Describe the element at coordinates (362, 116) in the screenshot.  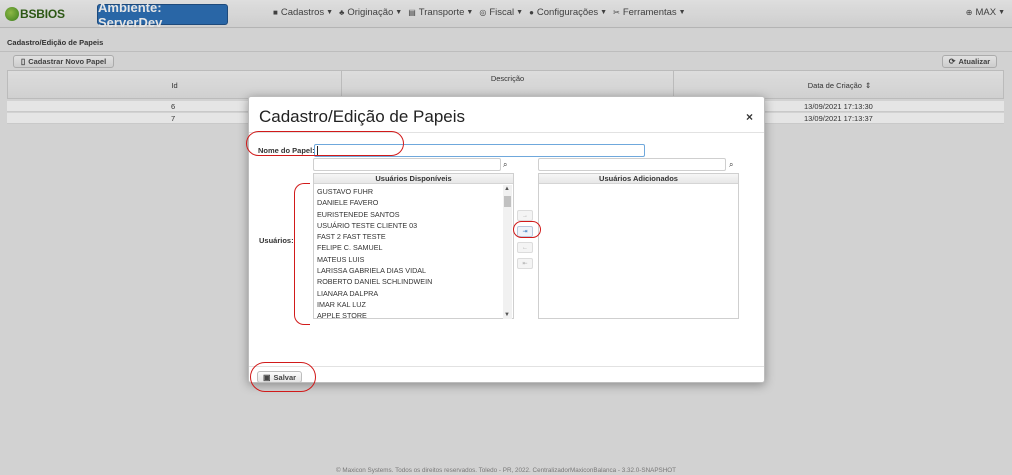
I see `modal-title: Cadastro/Edição de Papeis` at that location.